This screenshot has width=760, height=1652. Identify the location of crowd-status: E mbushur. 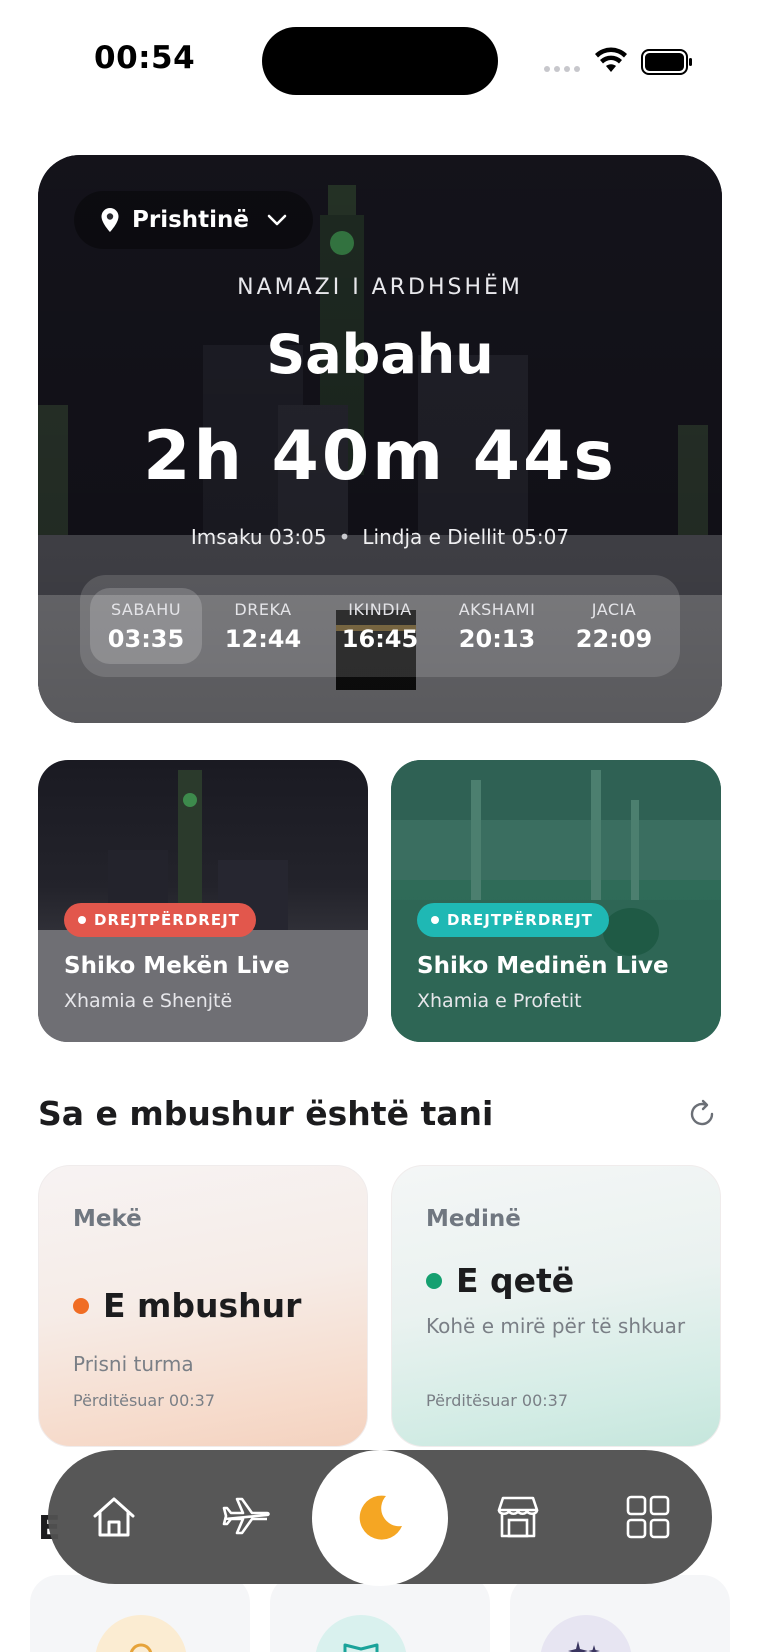
(187, 1305).